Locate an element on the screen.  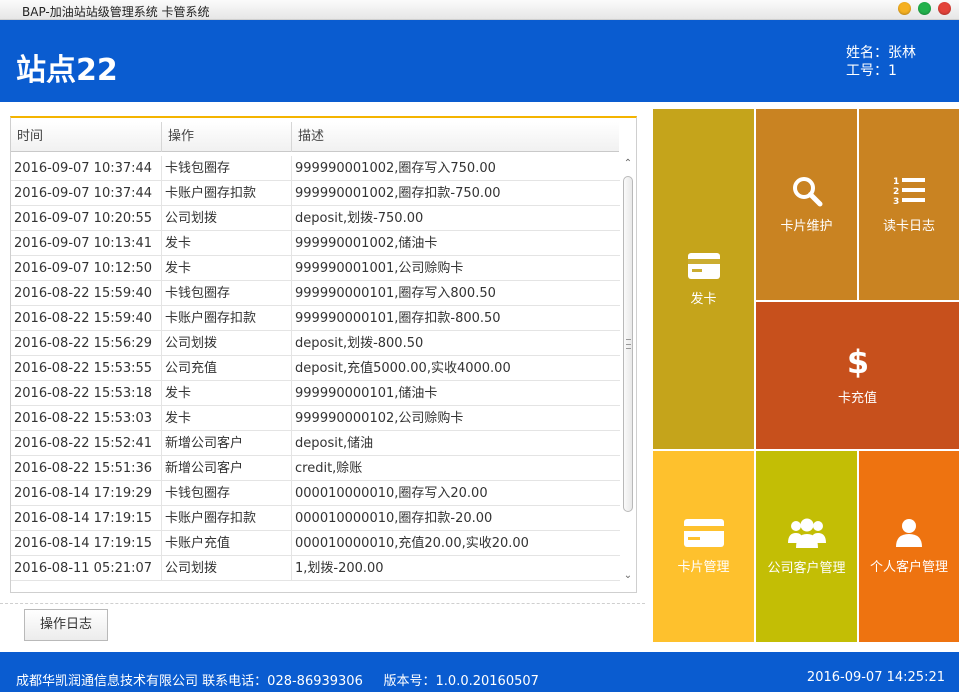
cell-description: 999990001002,圈存扣款-750.00 is located at coordinates (455, 193).